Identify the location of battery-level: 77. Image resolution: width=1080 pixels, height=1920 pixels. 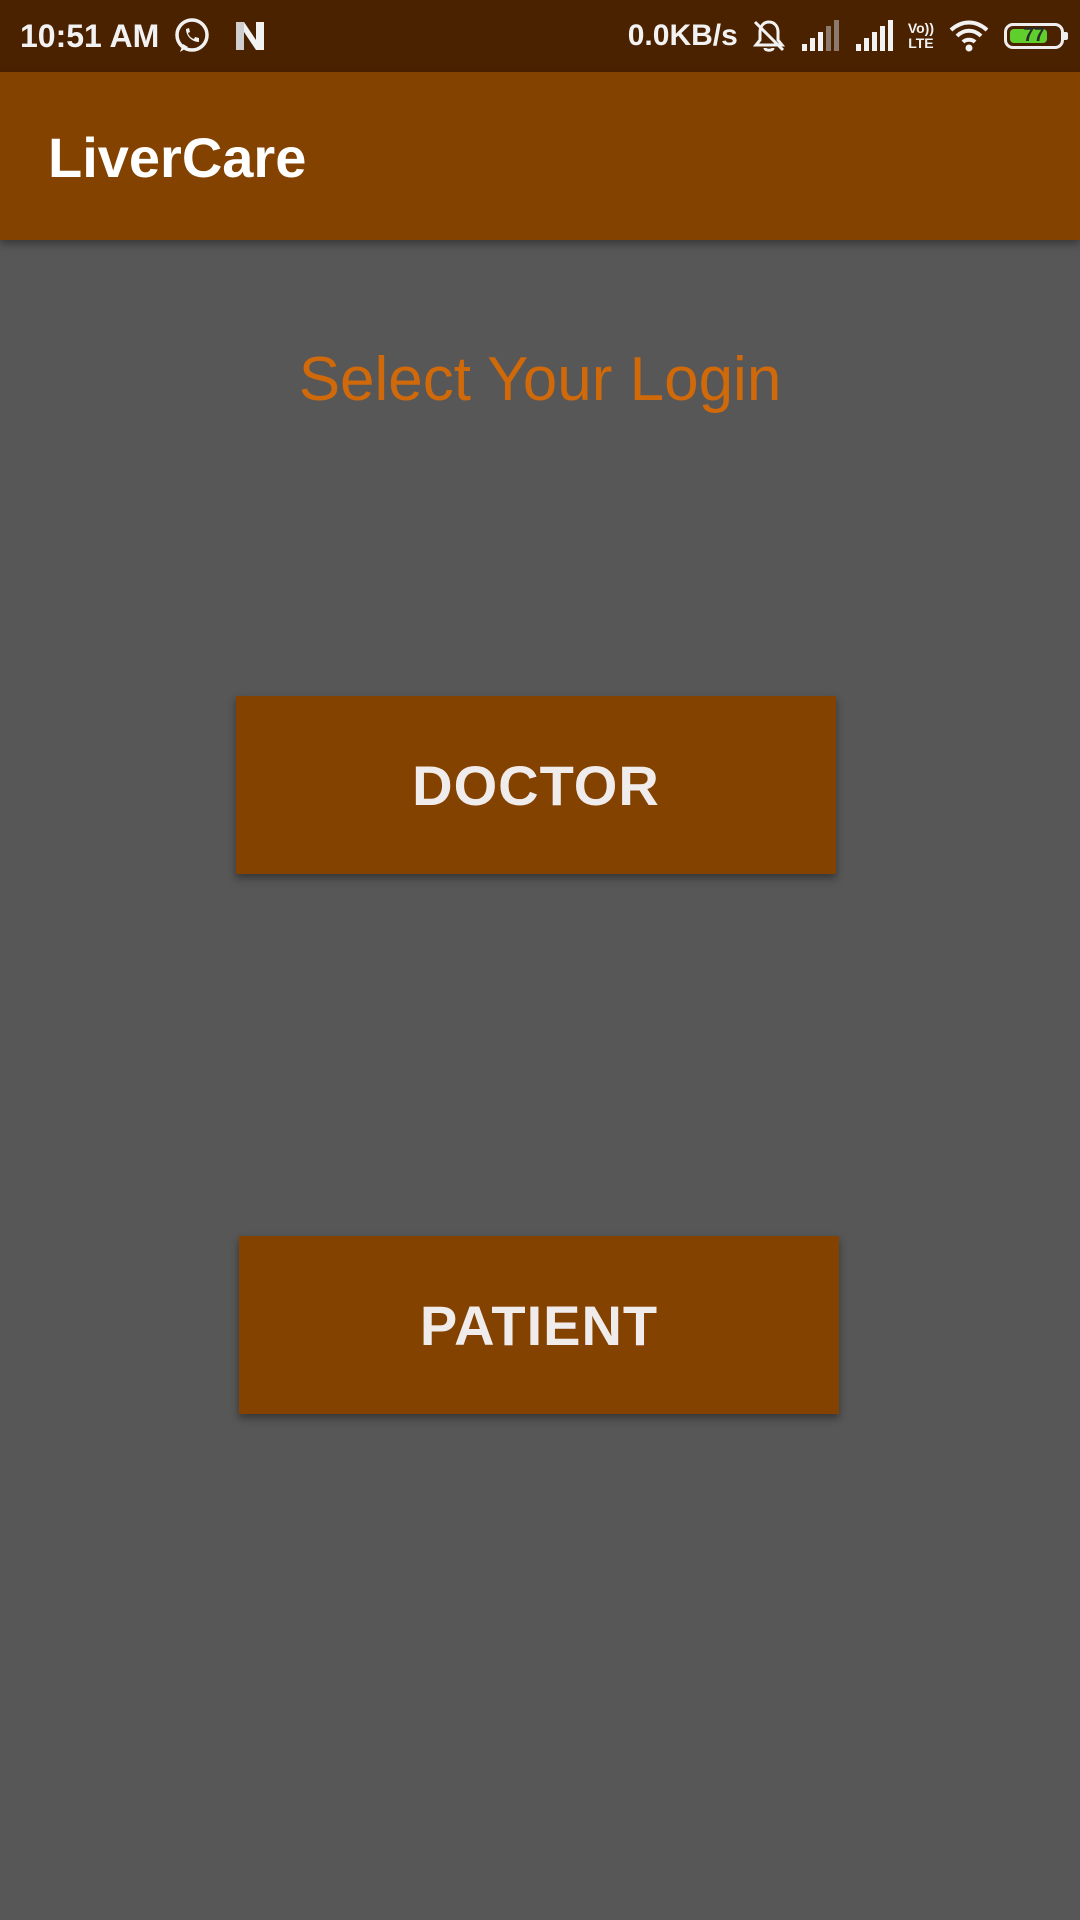
(1034, 35).